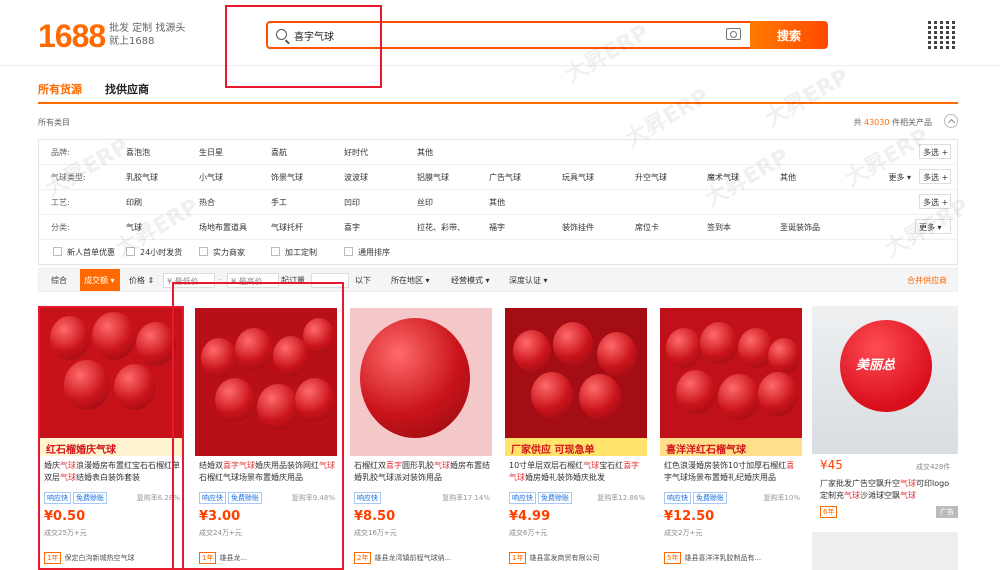  Describe the element at coordinates (530, 516) in the screenshot. I see `product-price: ¥4.99` at that location.